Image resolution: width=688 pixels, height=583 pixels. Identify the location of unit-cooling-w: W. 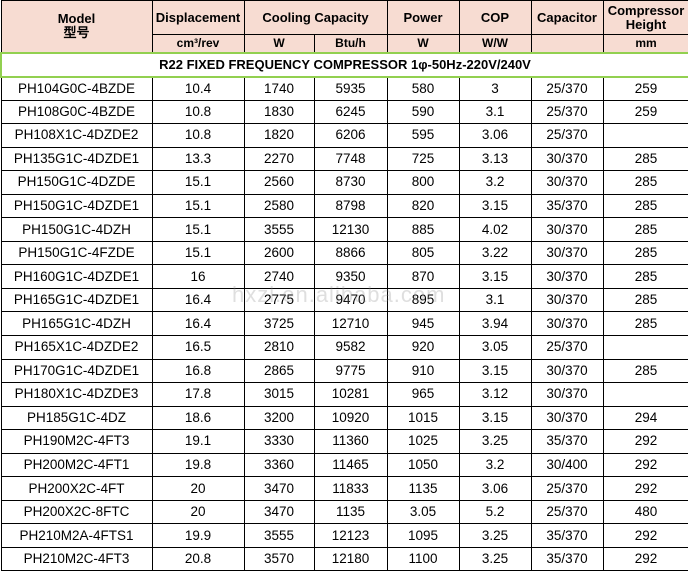
(279, 43).